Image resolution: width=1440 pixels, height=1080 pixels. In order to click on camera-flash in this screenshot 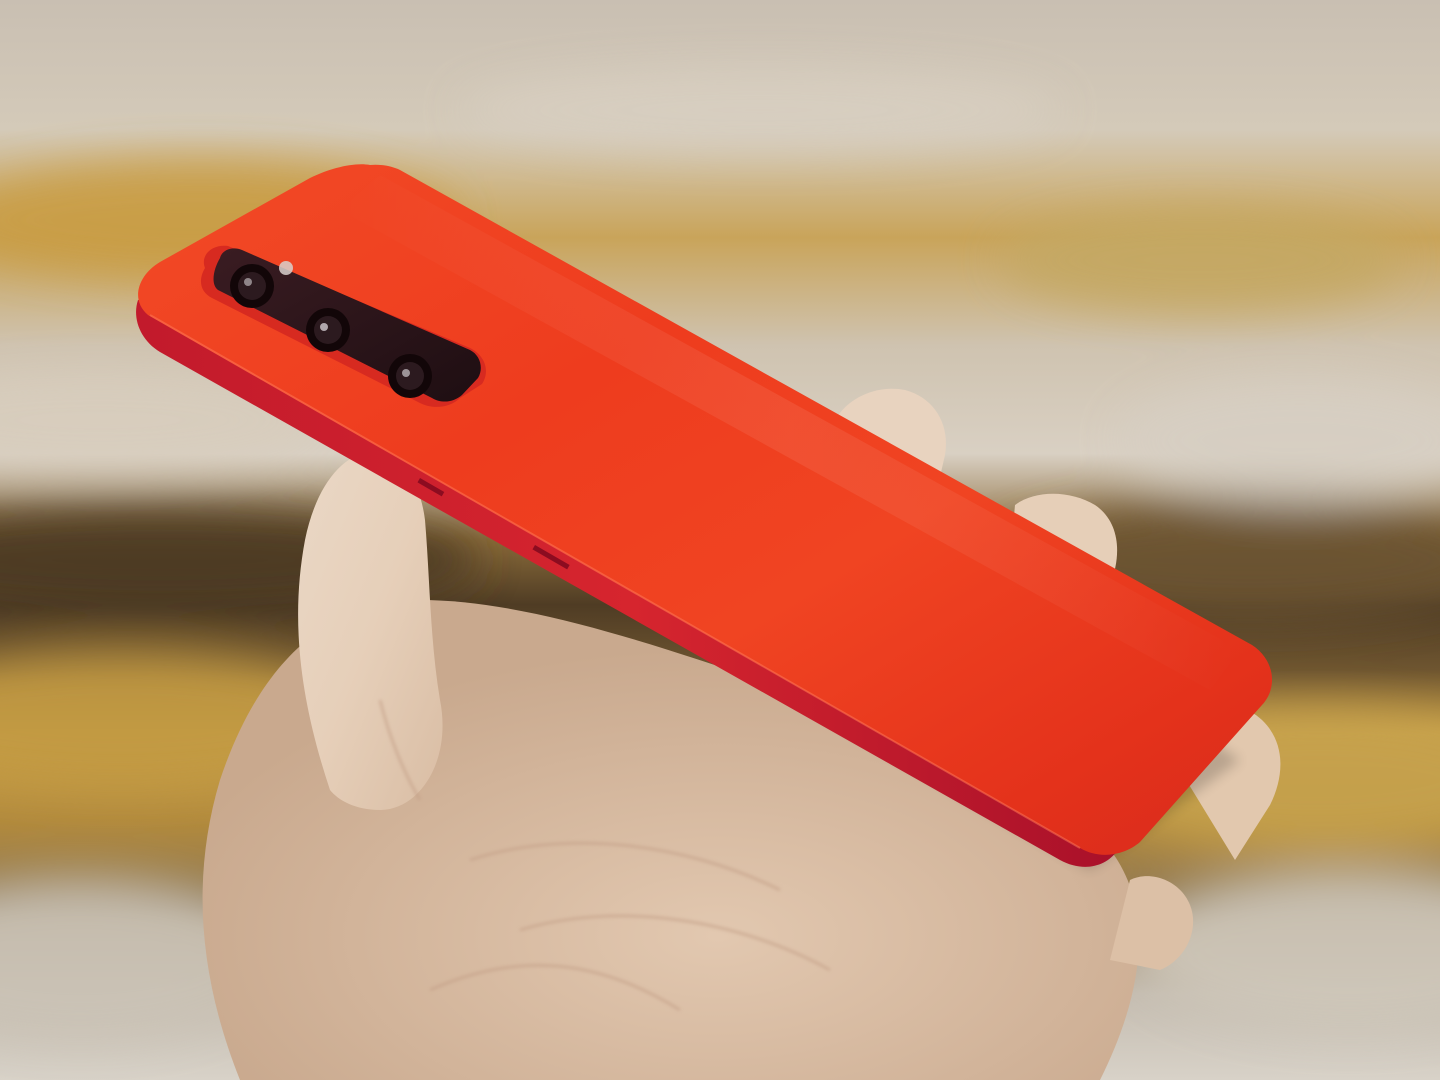, I will do `click(286, 268)`.